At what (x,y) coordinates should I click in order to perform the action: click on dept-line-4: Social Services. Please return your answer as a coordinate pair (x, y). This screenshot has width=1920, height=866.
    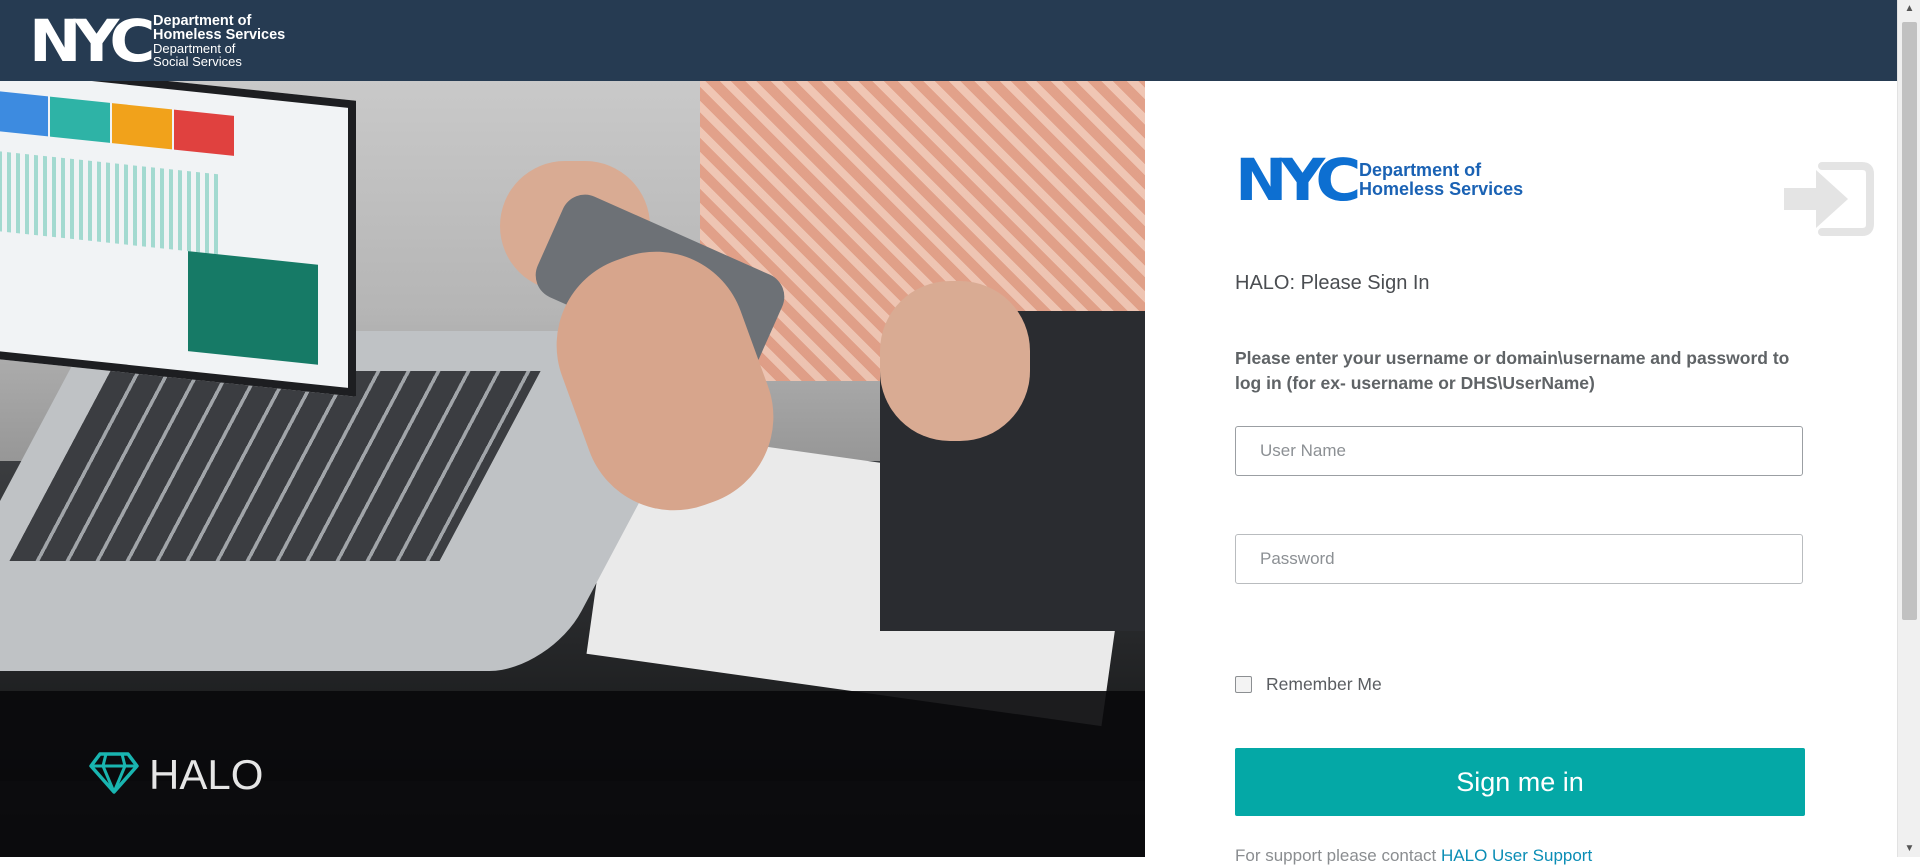
    Looking at the image, I should click on (197, 61).